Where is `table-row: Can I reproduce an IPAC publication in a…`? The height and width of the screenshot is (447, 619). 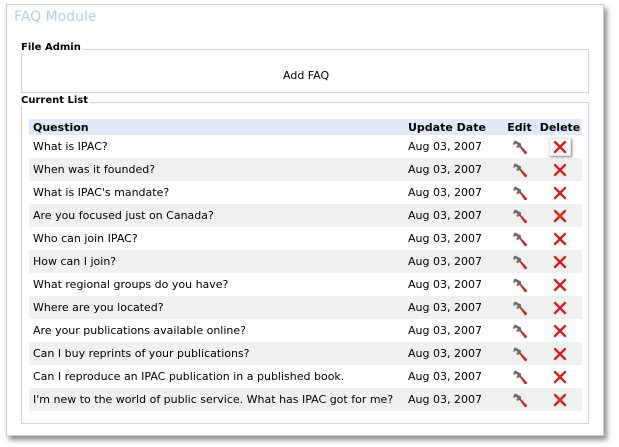
table-row: Can I reproduce an IPAC publication in a… is located at coordinates (305, 376).